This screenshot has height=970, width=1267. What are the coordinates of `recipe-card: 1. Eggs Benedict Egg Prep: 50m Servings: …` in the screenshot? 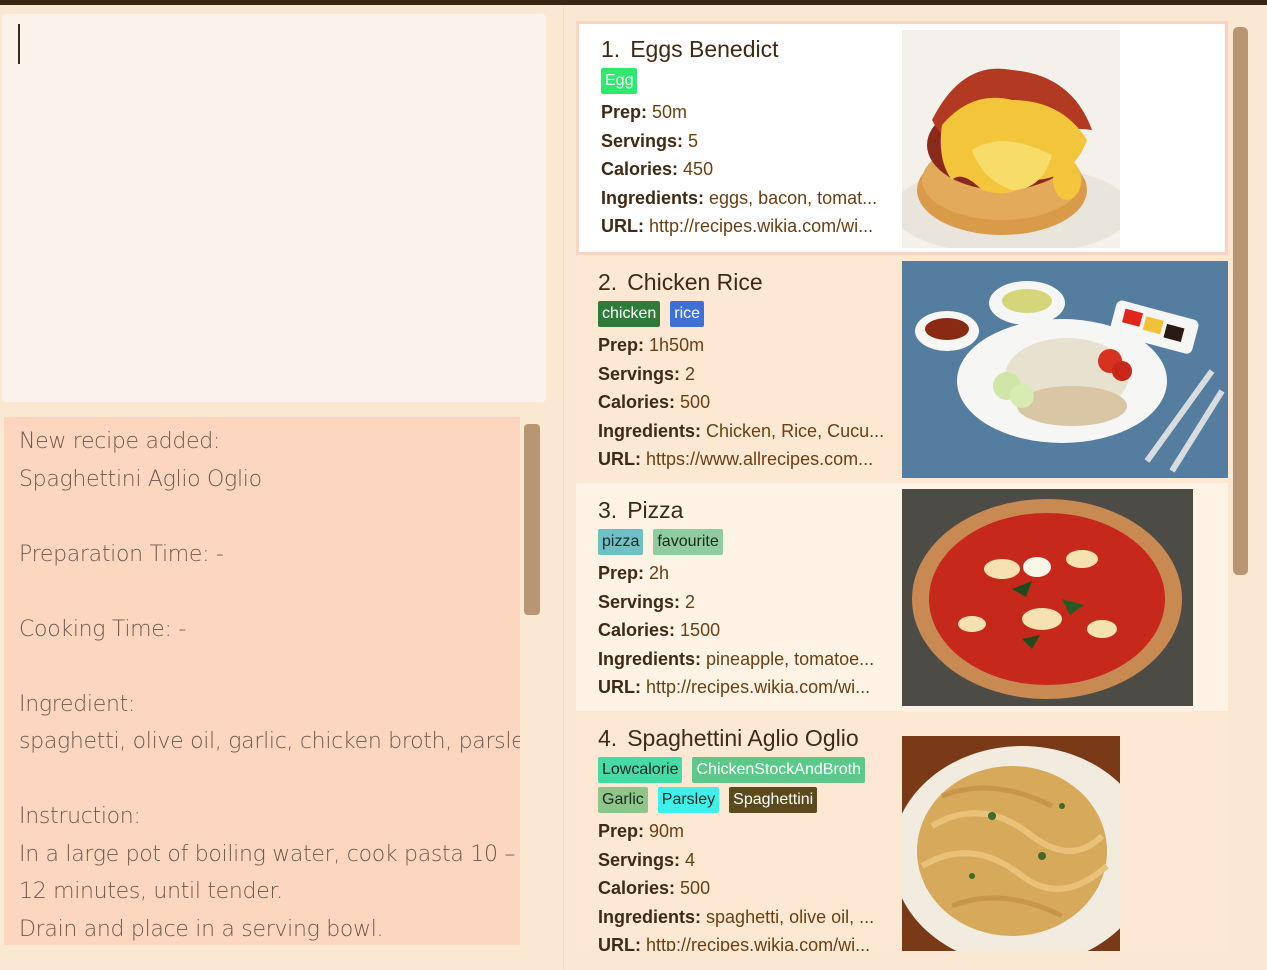 It's located at (902, 138).